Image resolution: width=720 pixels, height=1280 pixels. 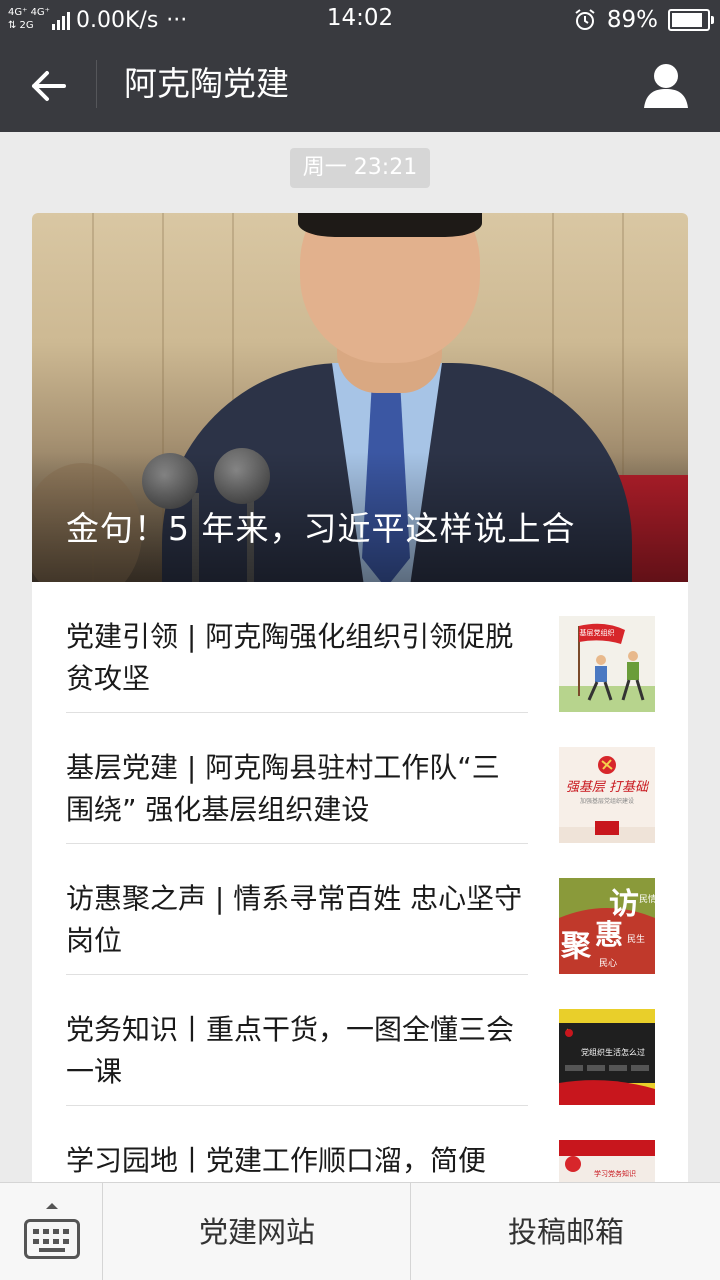 What do you see at coordinates (608, 963) in the screenshot?
I see `thumbnail-char: 民心` at bounding box center [608, 963].